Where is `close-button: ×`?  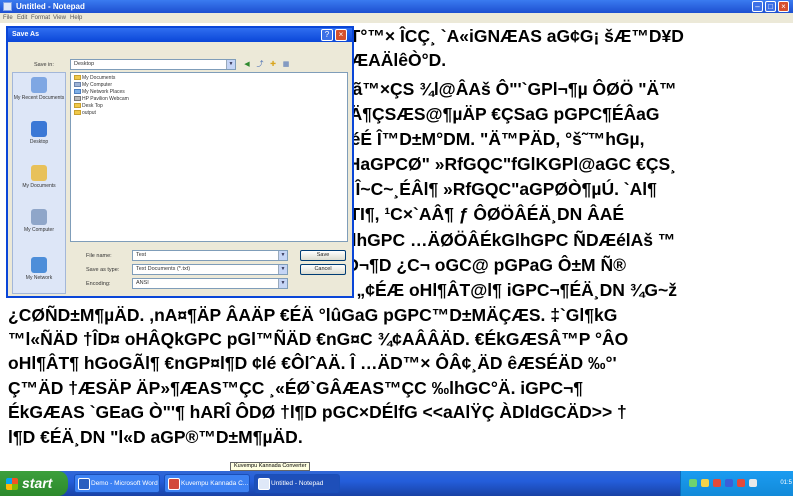
close-button: × is located at coordinates (783, 6).